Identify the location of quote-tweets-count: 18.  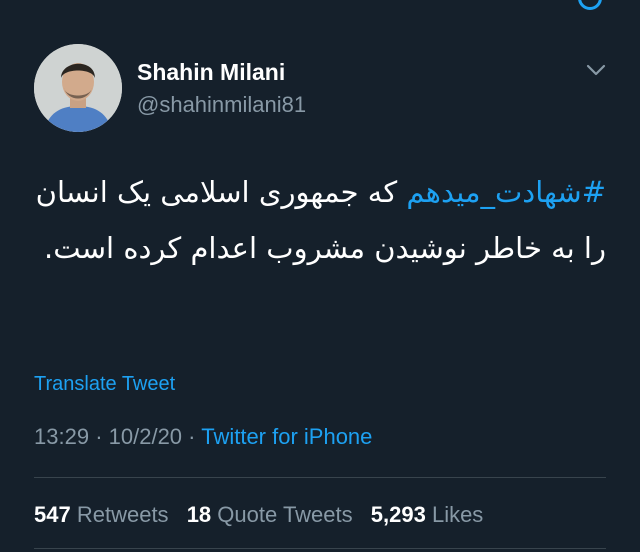
(199, 514).